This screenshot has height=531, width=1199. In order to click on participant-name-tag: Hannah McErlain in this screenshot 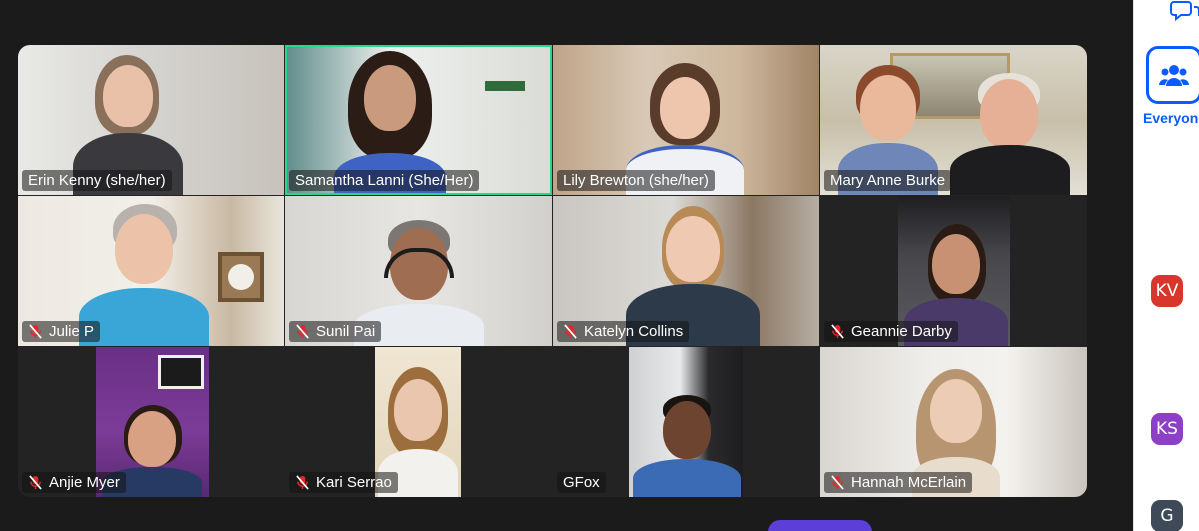, I will do `click(898, 482)`.